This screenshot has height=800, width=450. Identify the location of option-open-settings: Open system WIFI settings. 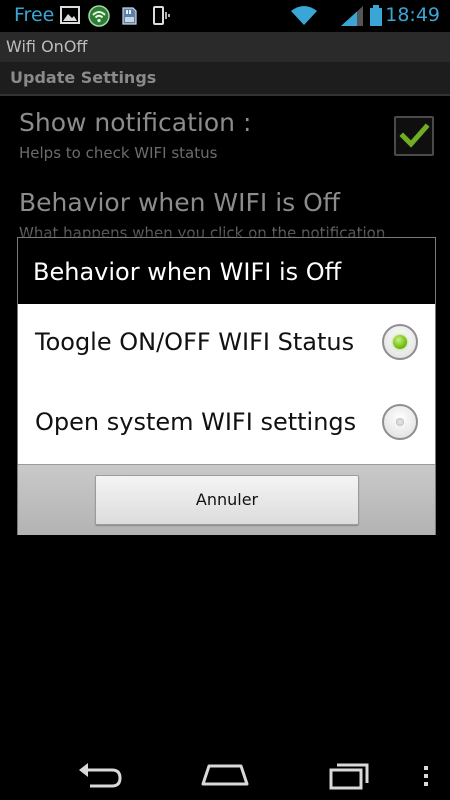
(226, 424).